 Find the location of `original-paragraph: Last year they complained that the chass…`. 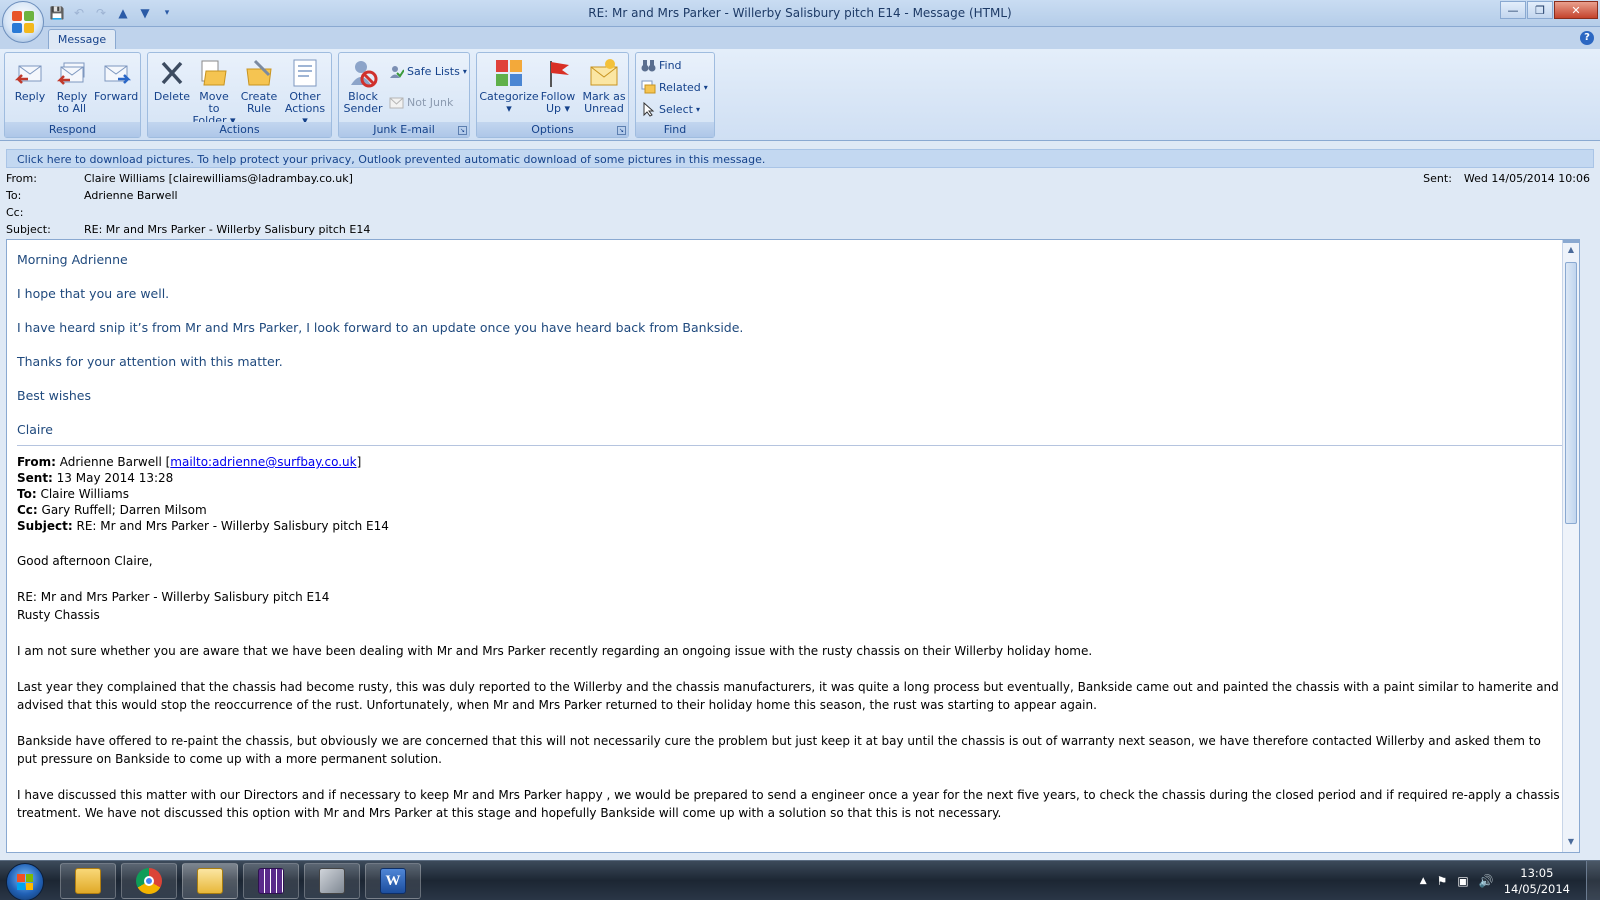

original-paragraph: Last year they complained that the chass… is located at coordinates (788, 696).